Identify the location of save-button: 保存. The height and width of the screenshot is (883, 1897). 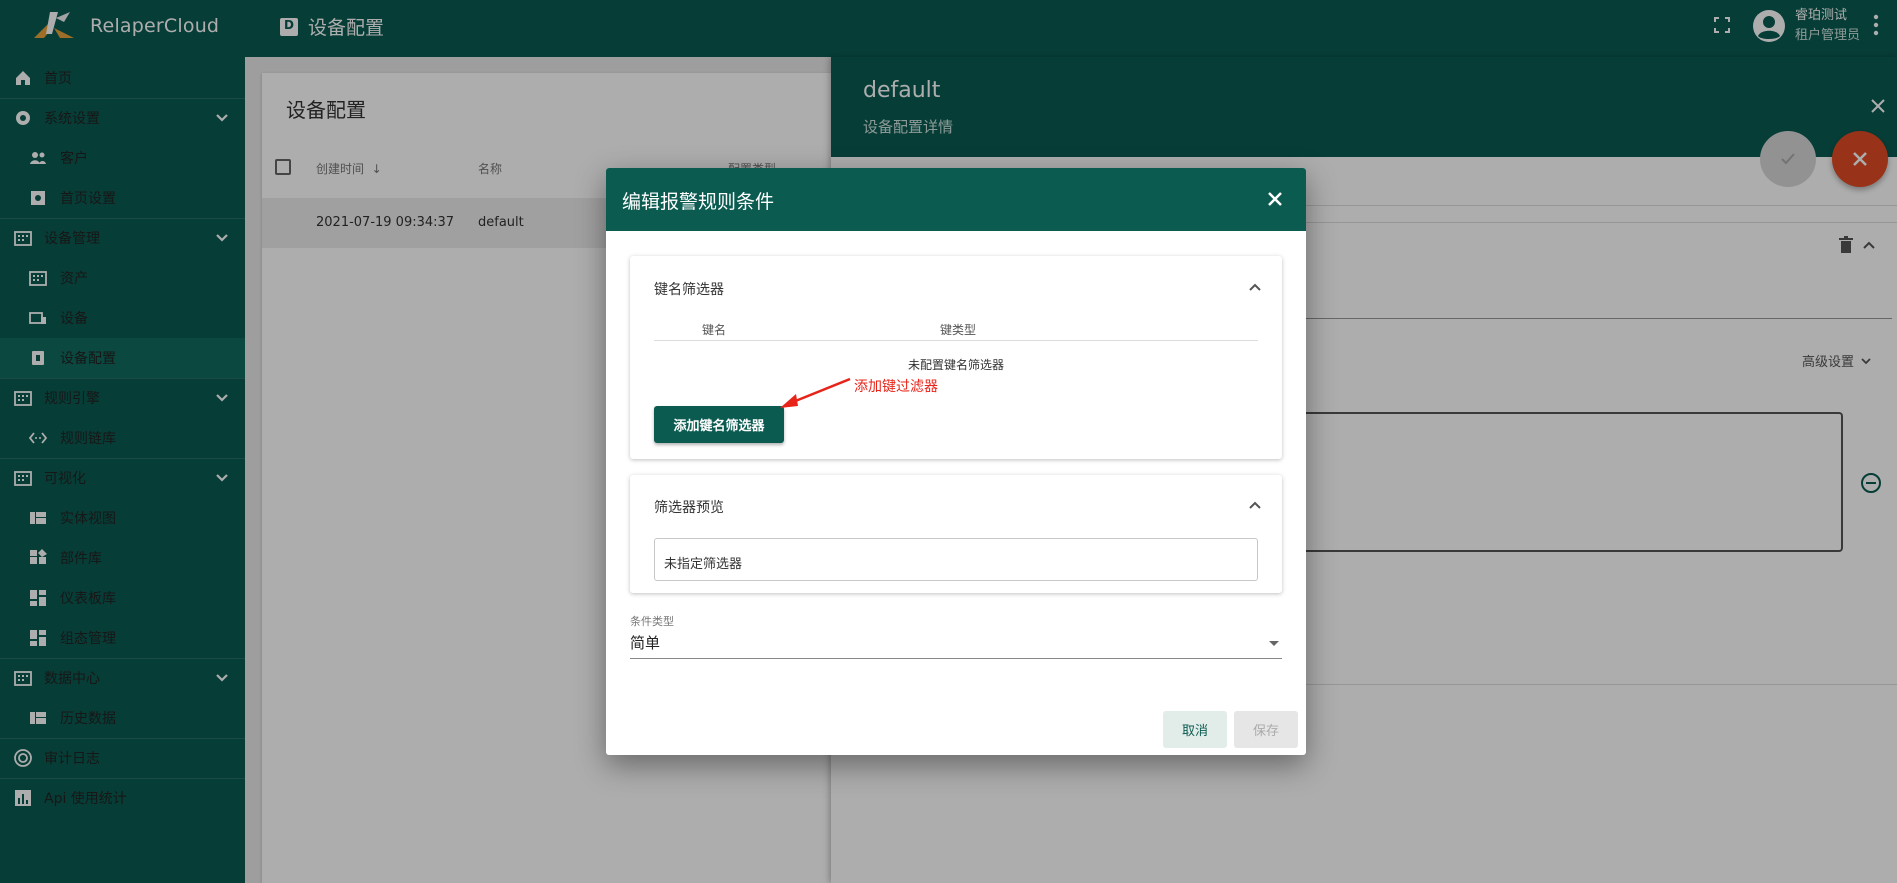
(1266, 729).